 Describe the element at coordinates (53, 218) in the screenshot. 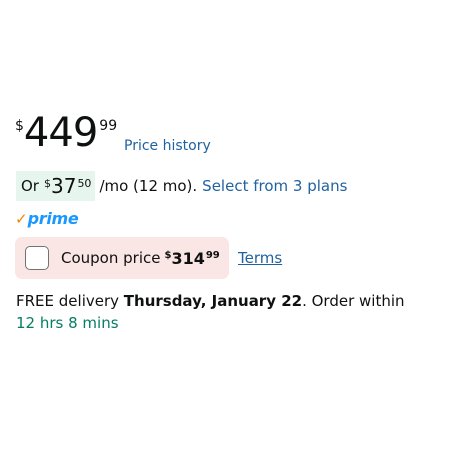

I see `prime-logo-text: prime` at that location.